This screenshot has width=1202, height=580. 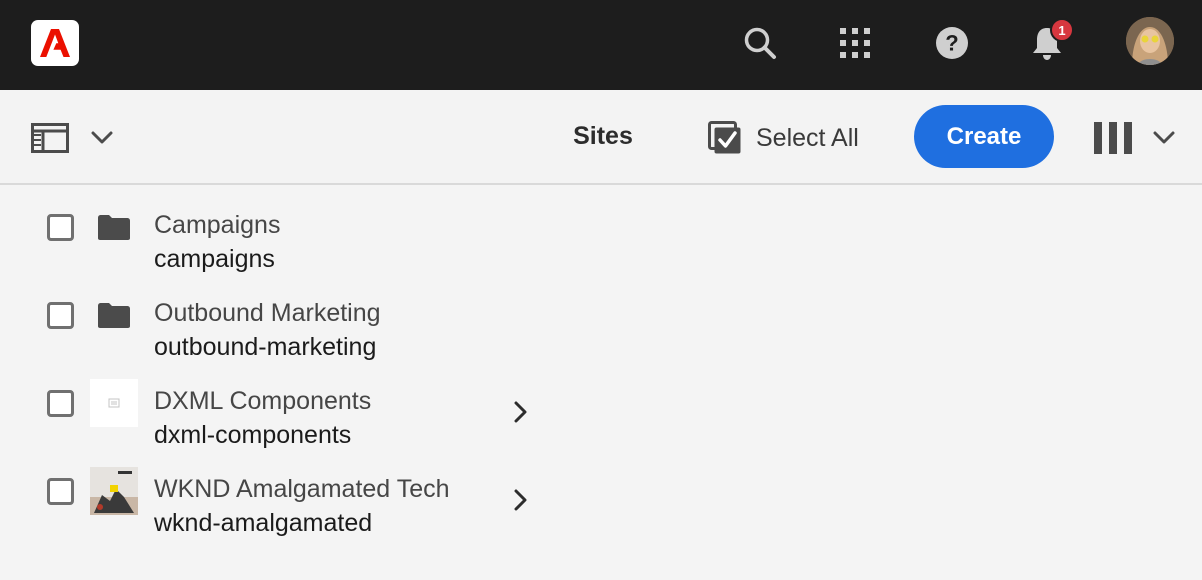 I want to click on view-chevron-down-icon, so click(x=1164, y=138).